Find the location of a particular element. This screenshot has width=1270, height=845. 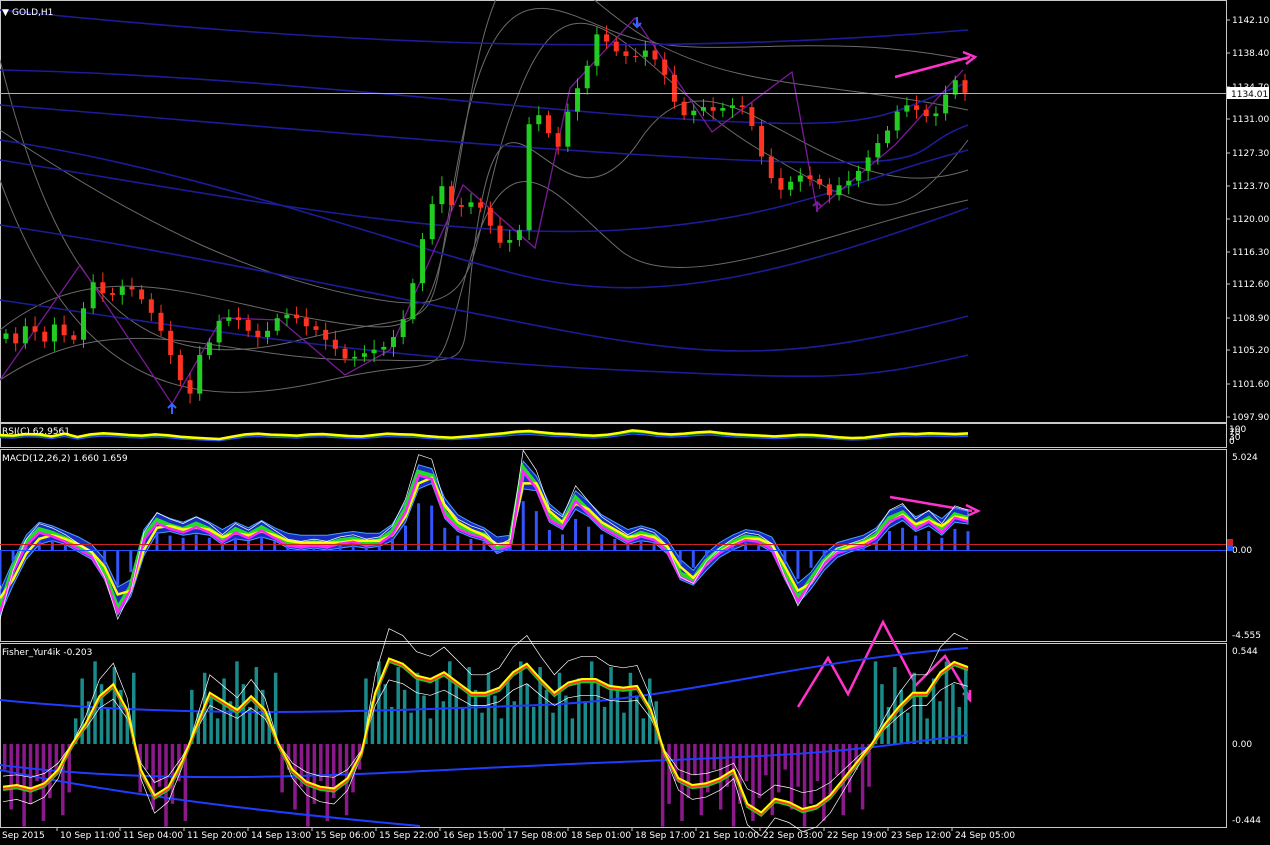

macd-tick-label: -4.555 is located at coordinates (1246, 636).